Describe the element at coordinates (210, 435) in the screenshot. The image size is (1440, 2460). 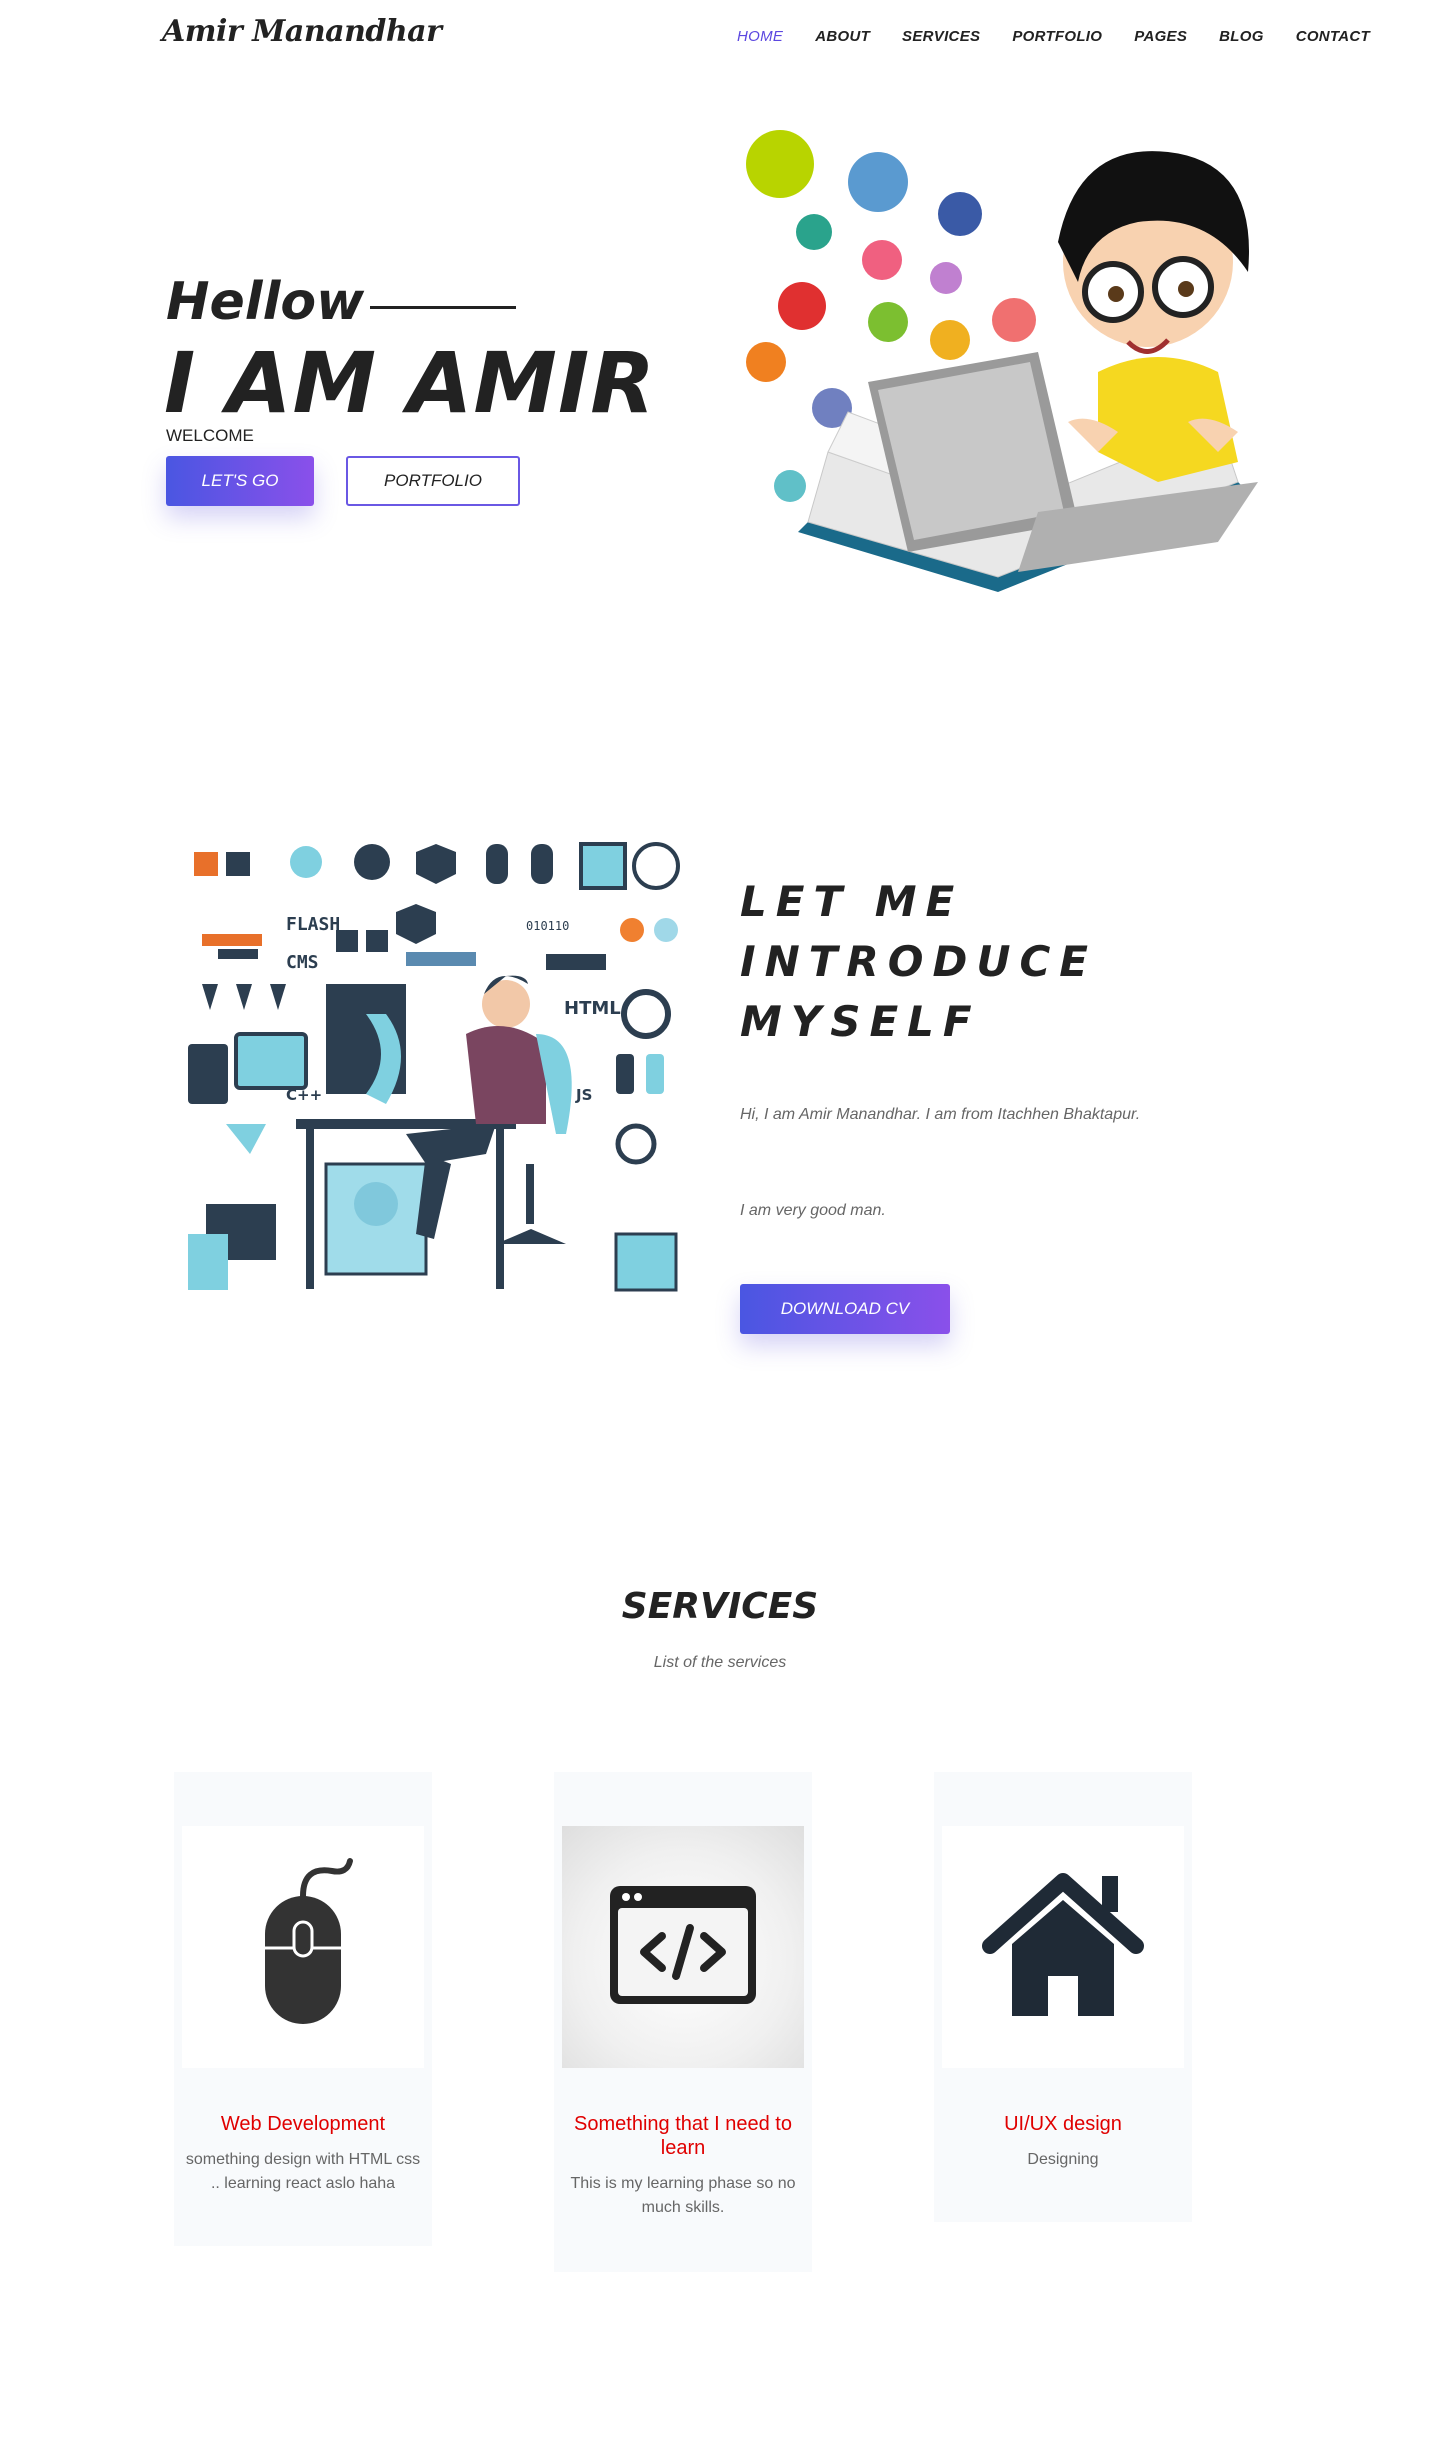
I see `hero-welcome-text: WELCOME` at that location.